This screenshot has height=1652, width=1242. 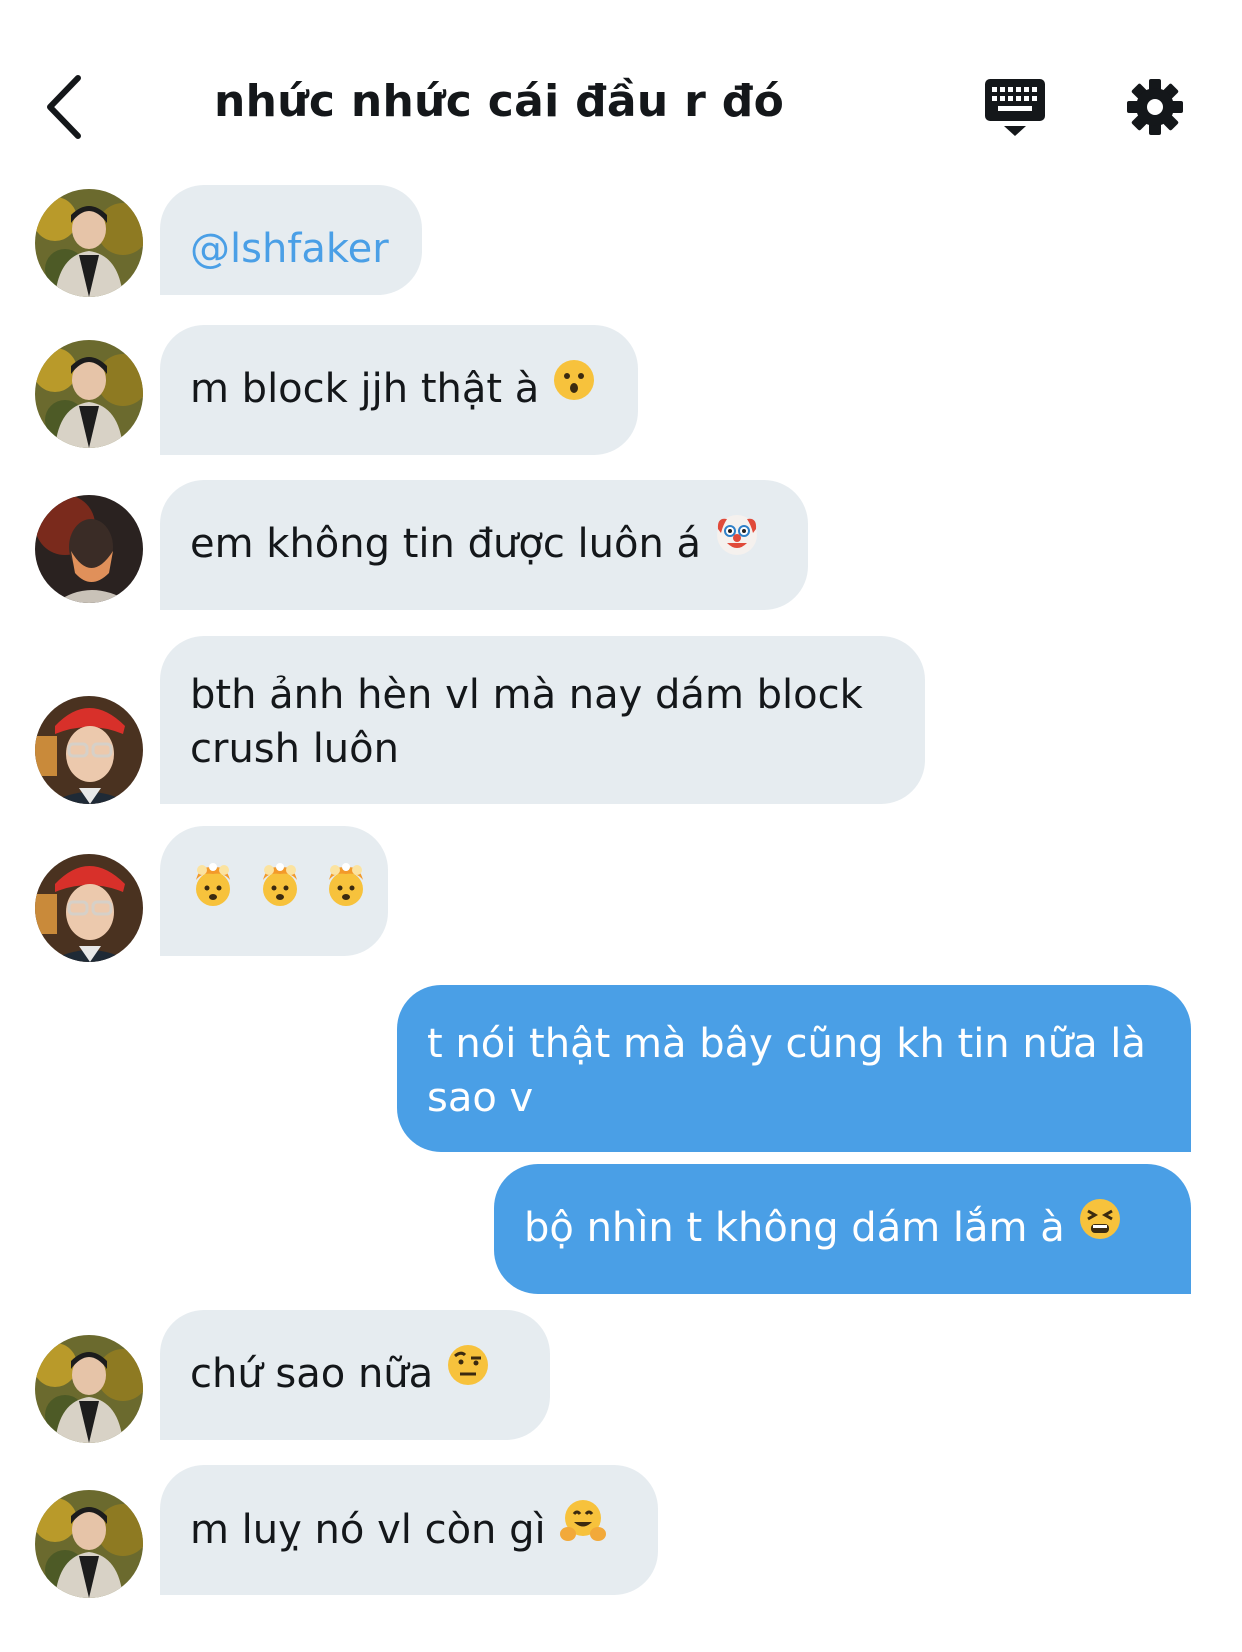 I want to click on keyboard-toggle-button, so click(x=1015, y=108).